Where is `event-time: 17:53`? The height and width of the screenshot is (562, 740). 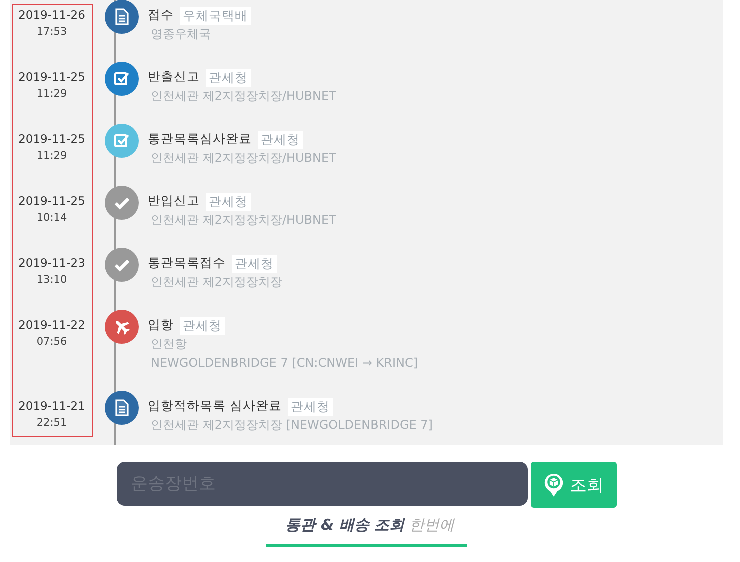 event-time: 17:53 is located at coordinates (52, 32).